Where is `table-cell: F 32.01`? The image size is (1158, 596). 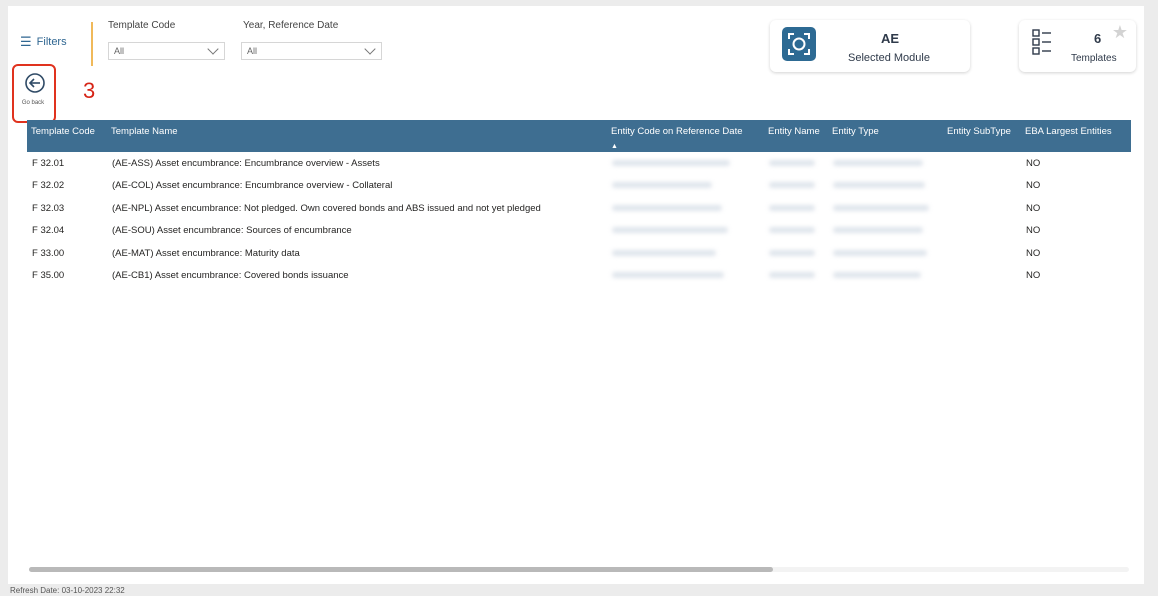 table-cell: F 32.01 is located at coordinates (48, 163).